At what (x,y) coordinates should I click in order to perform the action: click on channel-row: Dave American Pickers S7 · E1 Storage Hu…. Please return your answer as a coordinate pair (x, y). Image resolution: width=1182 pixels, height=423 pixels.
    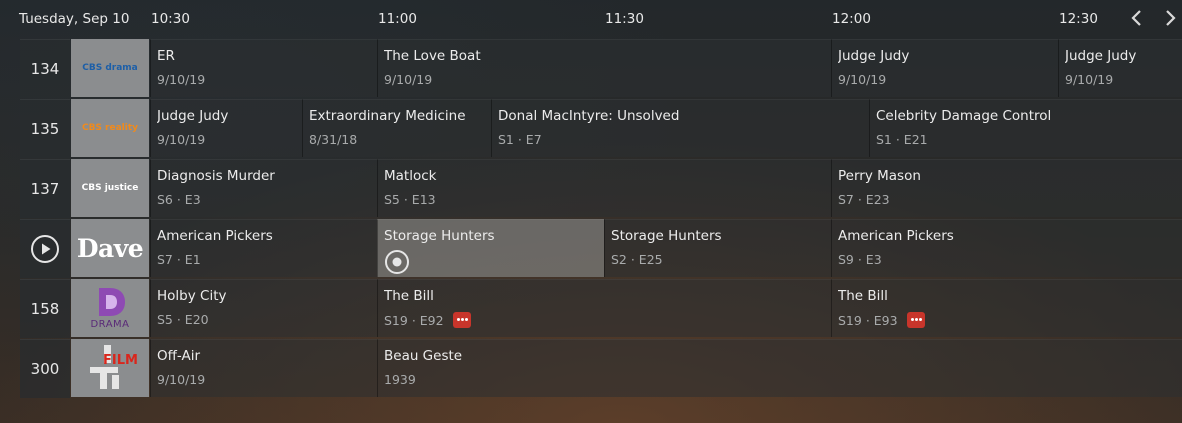
    Looking at the image, I should click on (601, 248).